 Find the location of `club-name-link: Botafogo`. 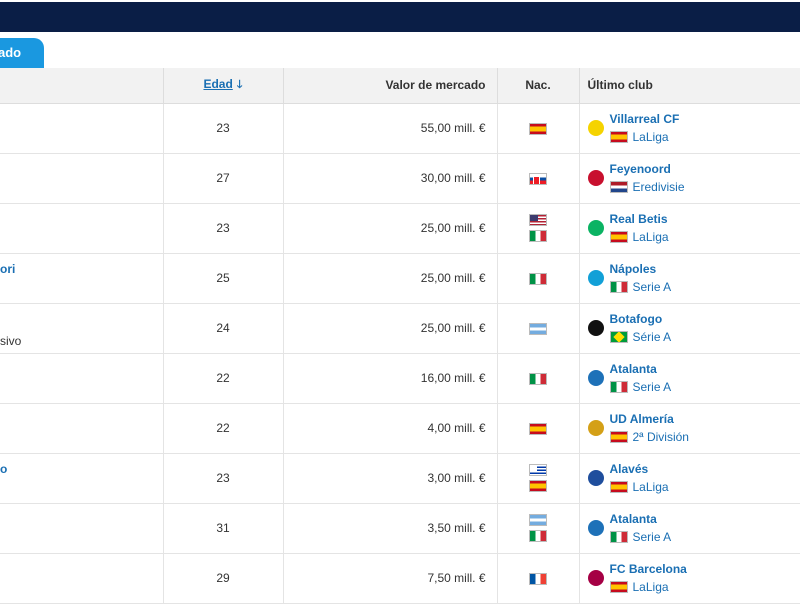

club-name-link: Botafogo is located at coordinates (641, 319).